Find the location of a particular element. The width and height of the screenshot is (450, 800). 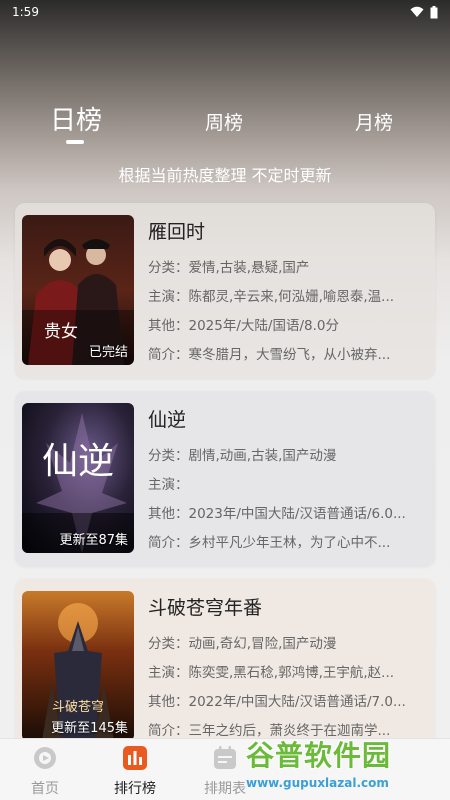

tab-weekly: 周榜 is located at coordinates (224, 121).